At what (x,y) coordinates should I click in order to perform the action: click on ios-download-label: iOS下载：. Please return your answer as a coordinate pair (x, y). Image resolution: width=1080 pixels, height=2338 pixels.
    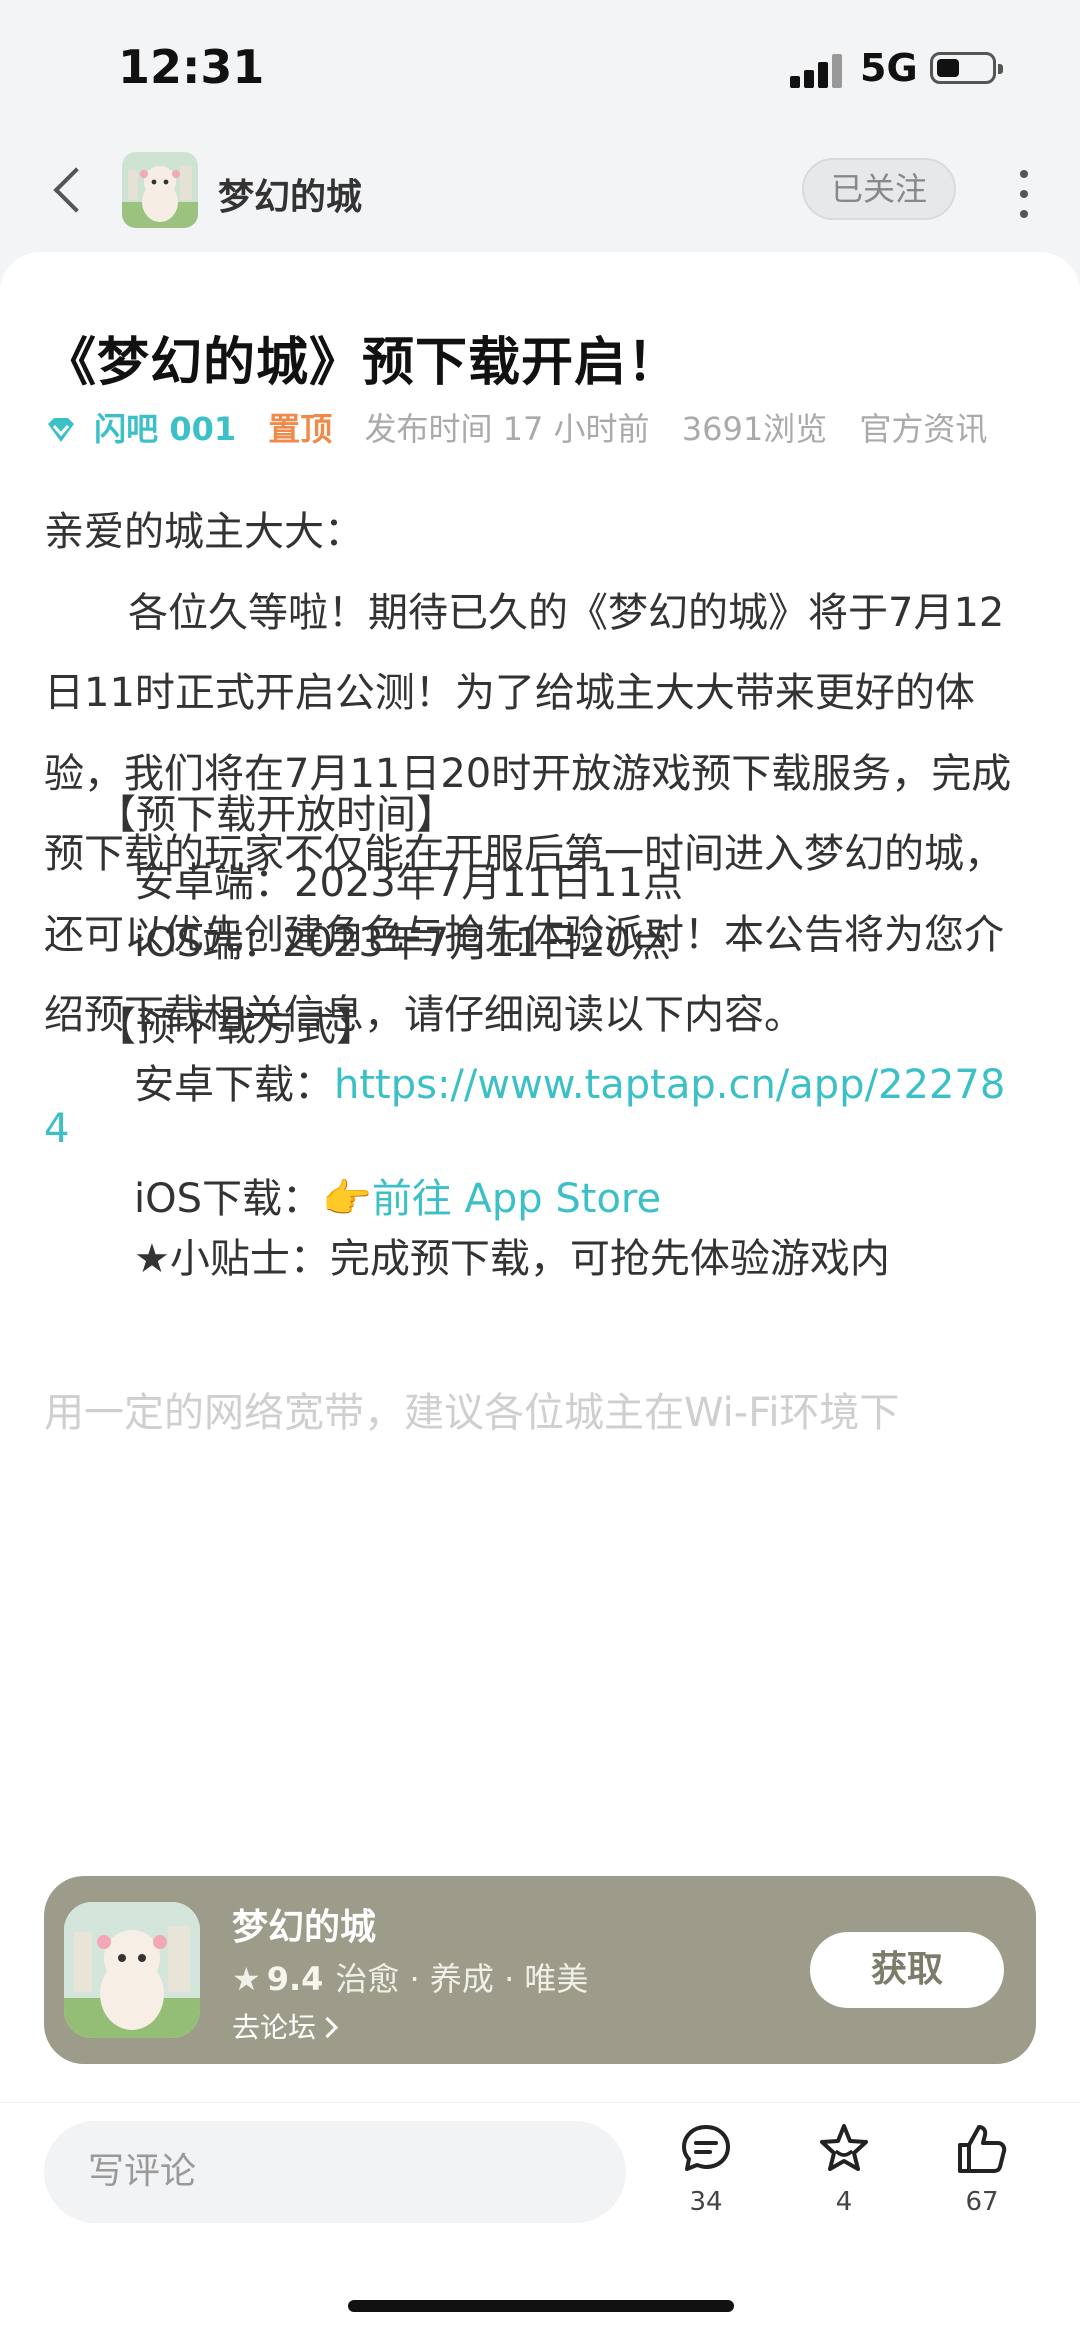
    Looking at the image, I should click on (228, 1199).